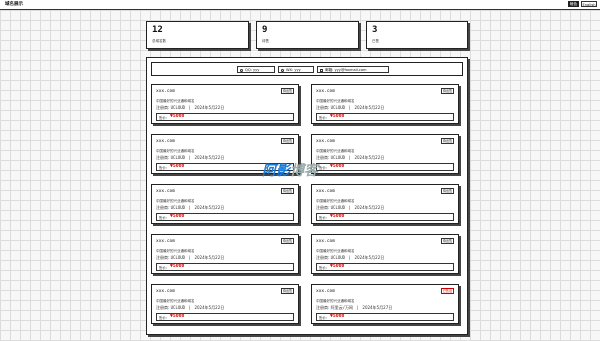  Describe the element at coordinates (354, 308) in the screenshot. I see `domain-meta: 注册商: 阿里云/万网 | 2024年5月27日` at that location.